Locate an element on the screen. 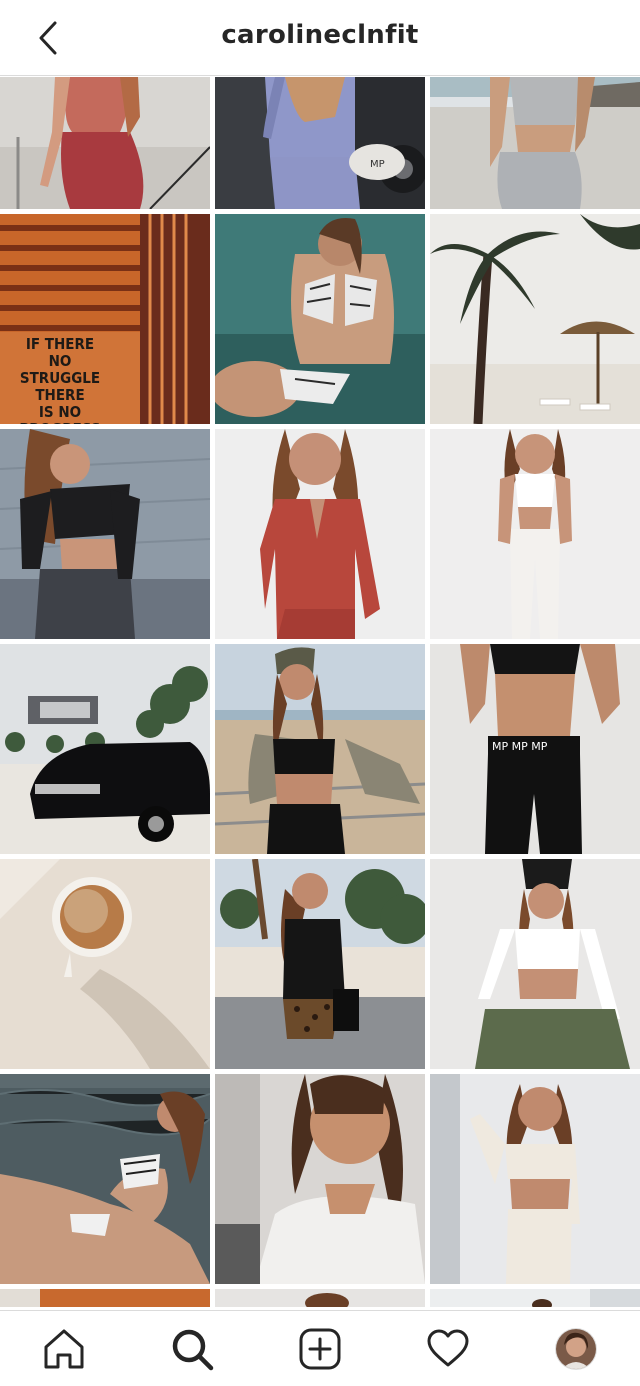 This screenshot has height=1386, width=640. post-thumbnail: MP is located at coordinates (320, 143).